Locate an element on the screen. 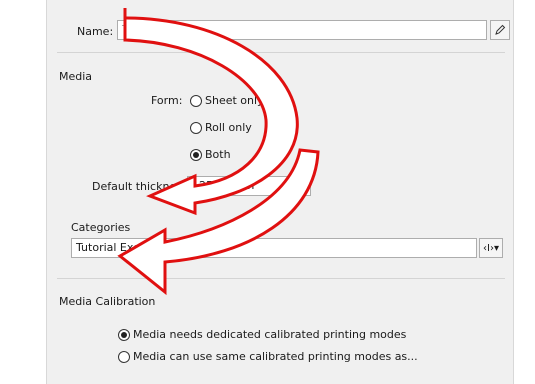 This screenshot has height=384, width=535. annotation-arrow-bottom is located at coordinates (218, 222).